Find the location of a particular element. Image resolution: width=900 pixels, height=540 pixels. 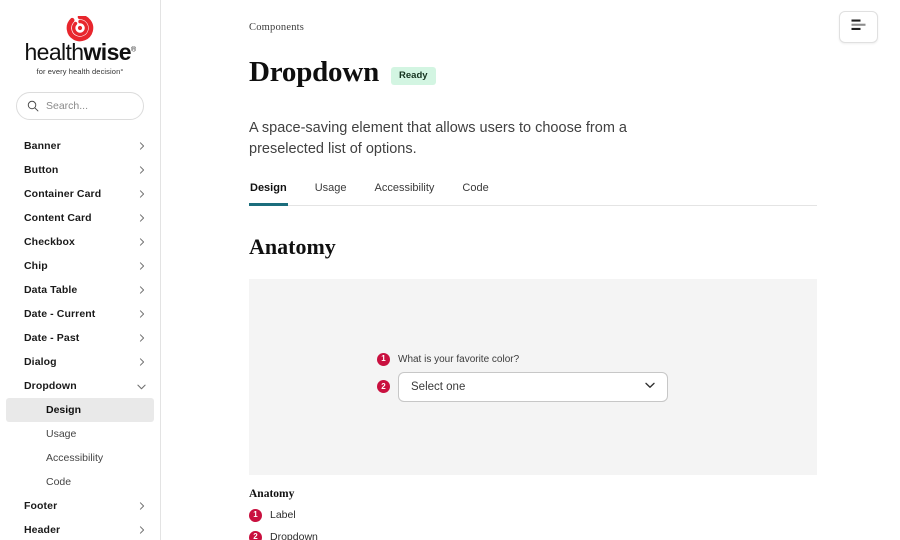

sidebar-item-chip: Chip is located at coordinates (80, 266).